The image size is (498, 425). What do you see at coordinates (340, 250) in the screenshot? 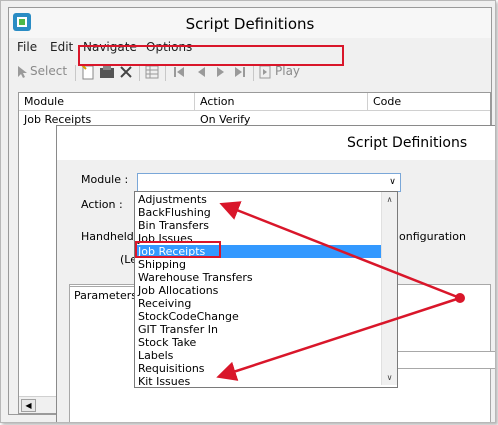
I see `arrow-to-adjustments` at bounding box center [340, 250].